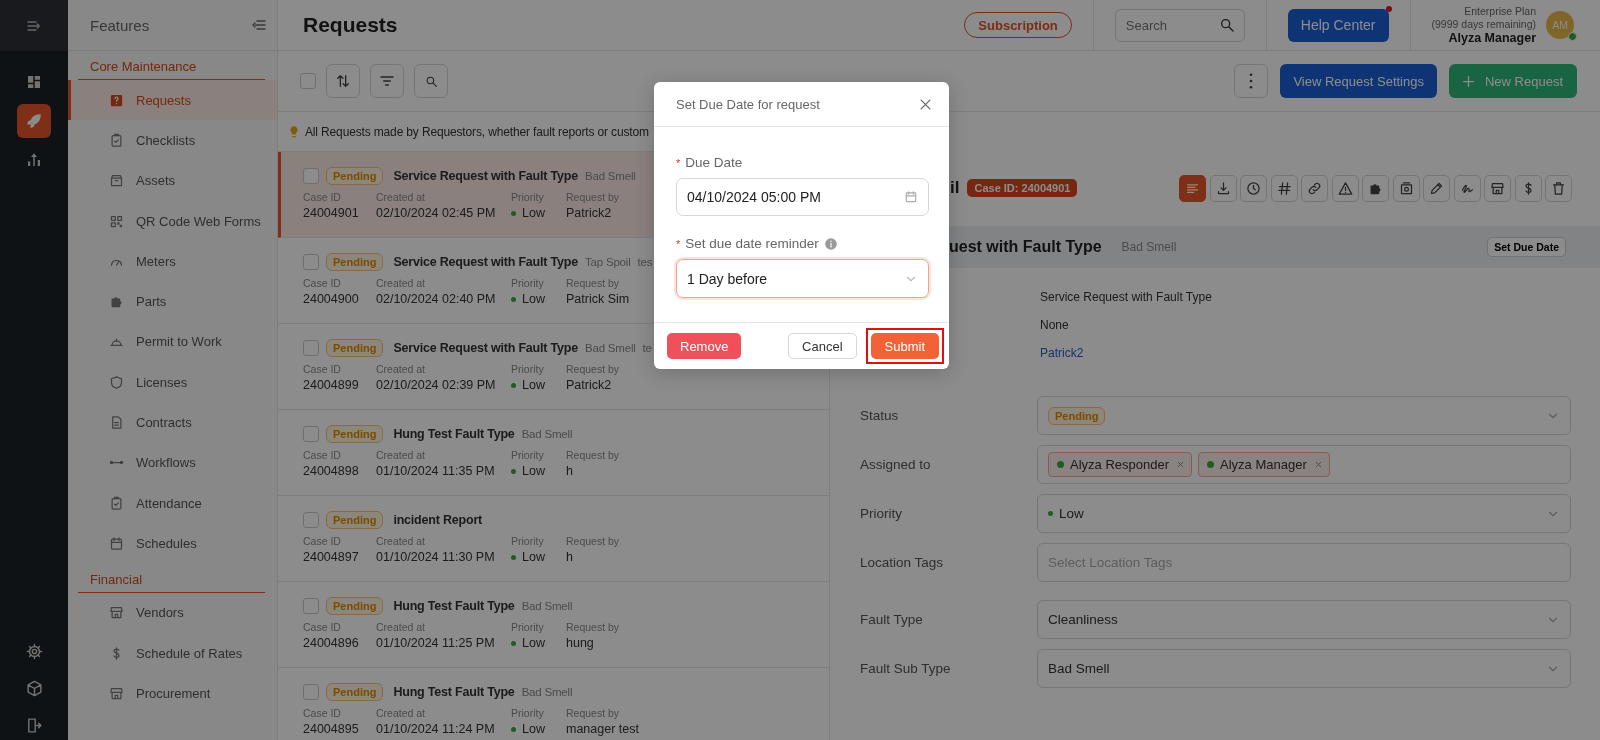 This screenshot has height=740, width=1600. Describe the element at coordinates (172, 261) in the screenshot. I see `nav-item: Meters` at that location.